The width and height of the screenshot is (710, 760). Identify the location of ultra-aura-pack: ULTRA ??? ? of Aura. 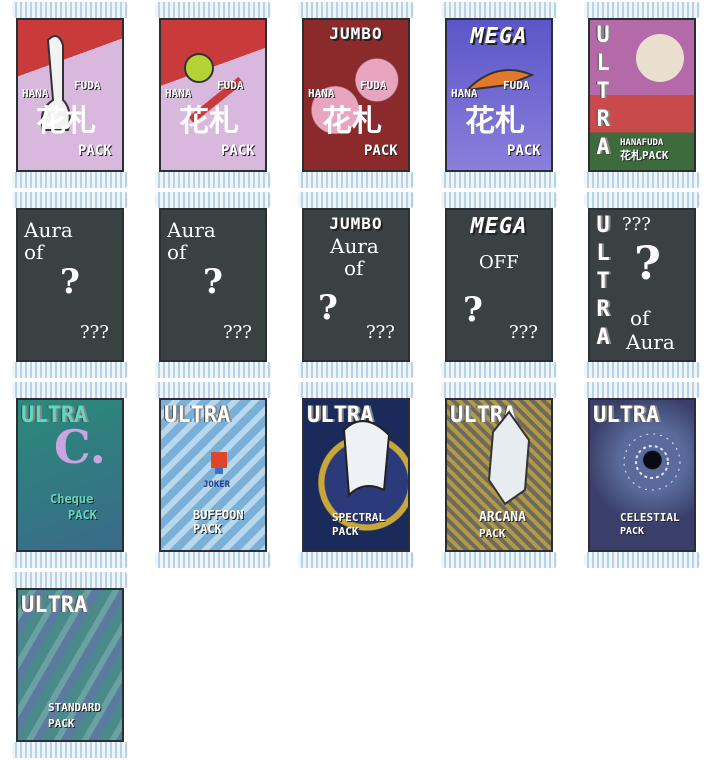
(642, 285).